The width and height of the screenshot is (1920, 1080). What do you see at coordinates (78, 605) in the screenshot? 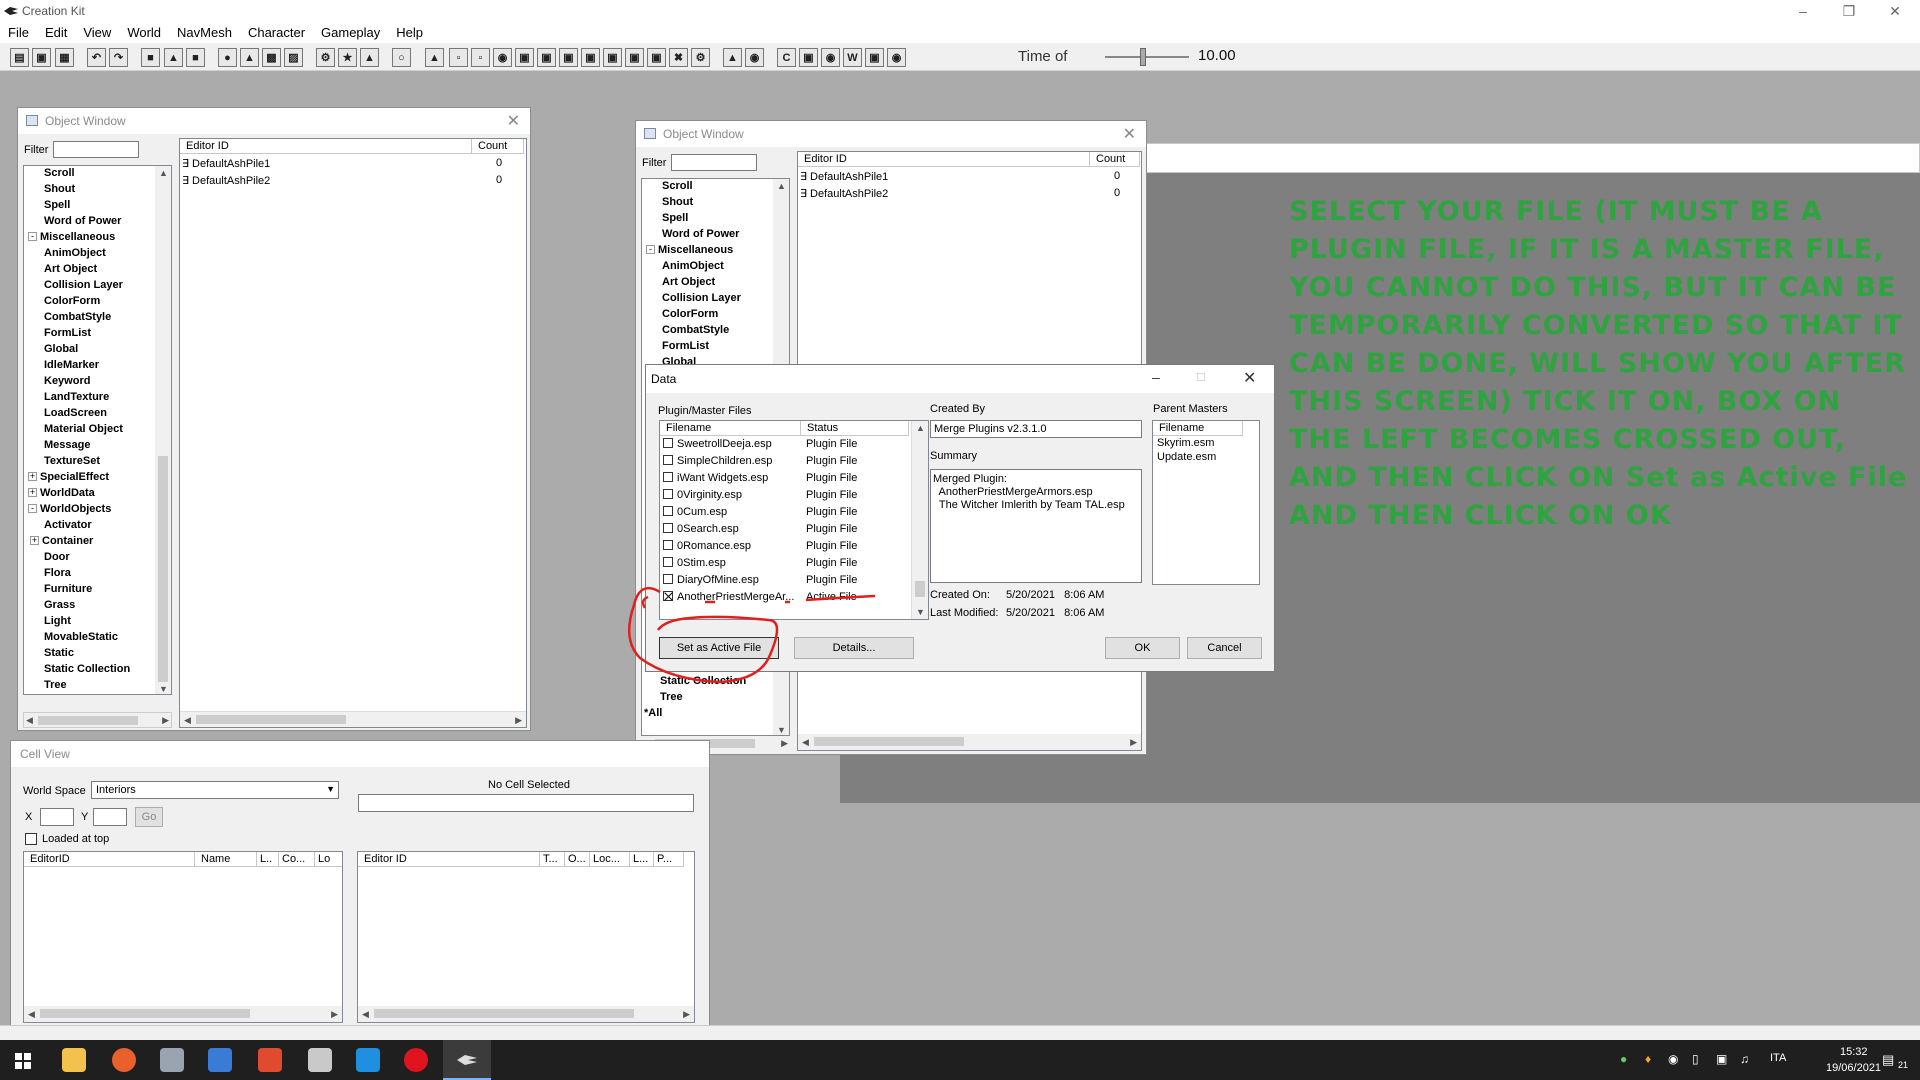
I see `tree-item: Grass` at bounding box center [78, 605].